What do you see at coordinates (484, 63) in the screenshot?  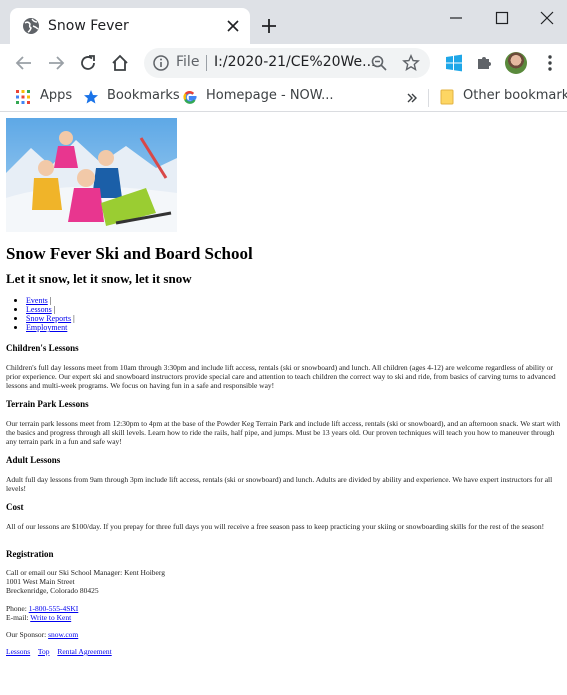 I see `puzzle-icon` at bounding box center [484, 63].